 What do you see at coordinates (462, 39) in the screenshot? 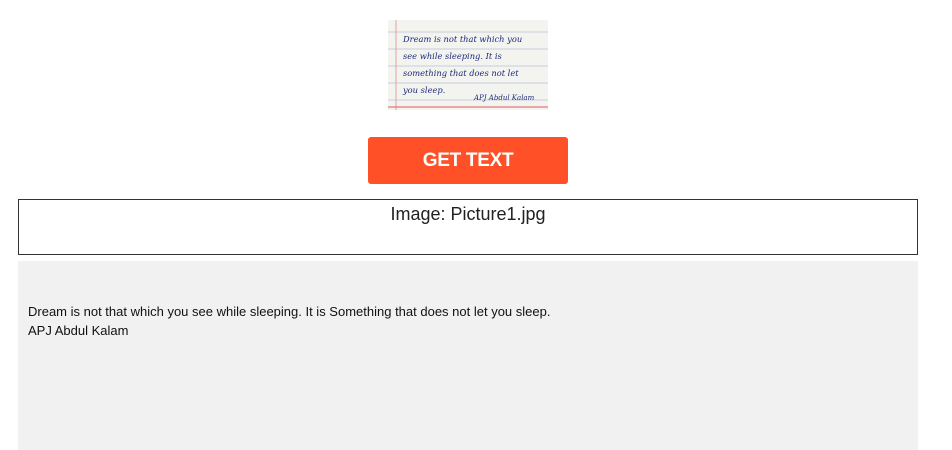
I see `handwritten-line: Dream is not that which you` at bounding box center [462, 39].